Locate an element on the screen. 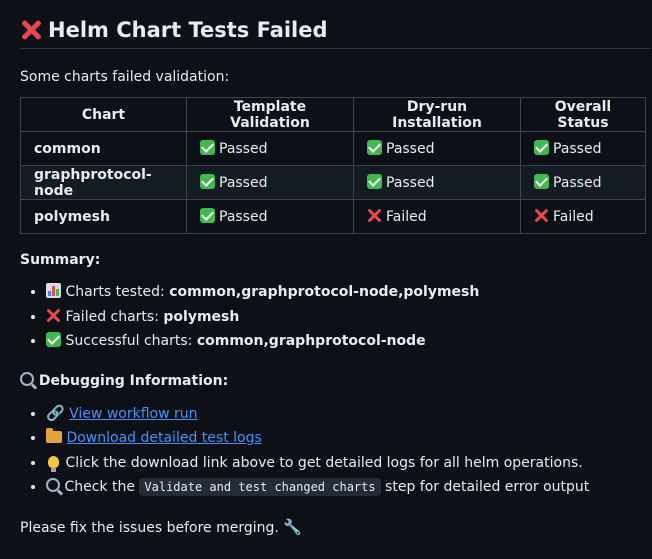 The width and height of the screenshot is (652, 559). summary-title: Summary: is located at coordinates (60, 260).